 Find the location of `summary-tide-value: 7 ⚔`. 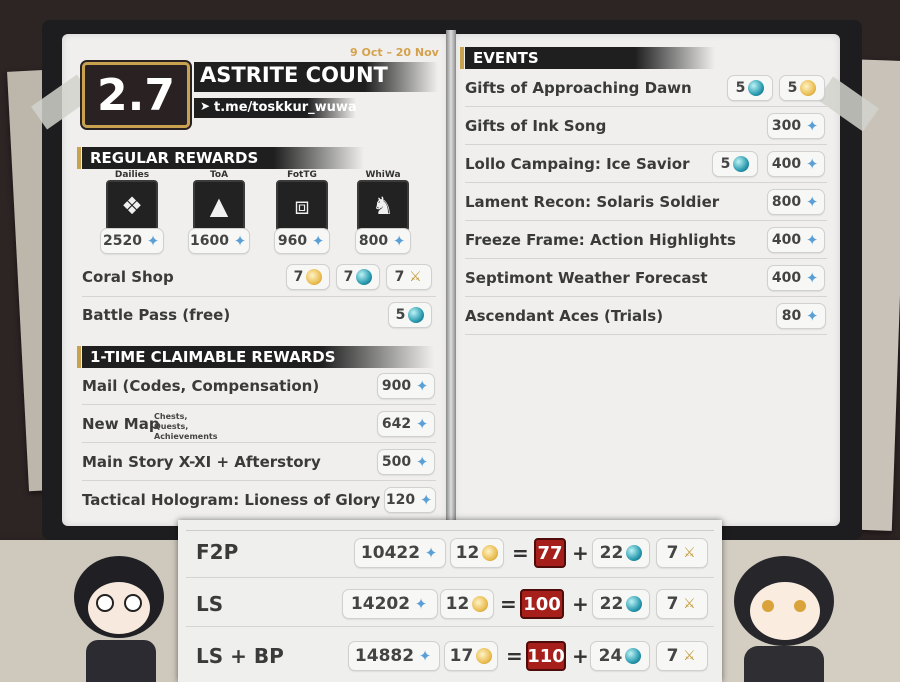

summary-tide-value: 7 ⚔ is located at coordinates (682, 553).